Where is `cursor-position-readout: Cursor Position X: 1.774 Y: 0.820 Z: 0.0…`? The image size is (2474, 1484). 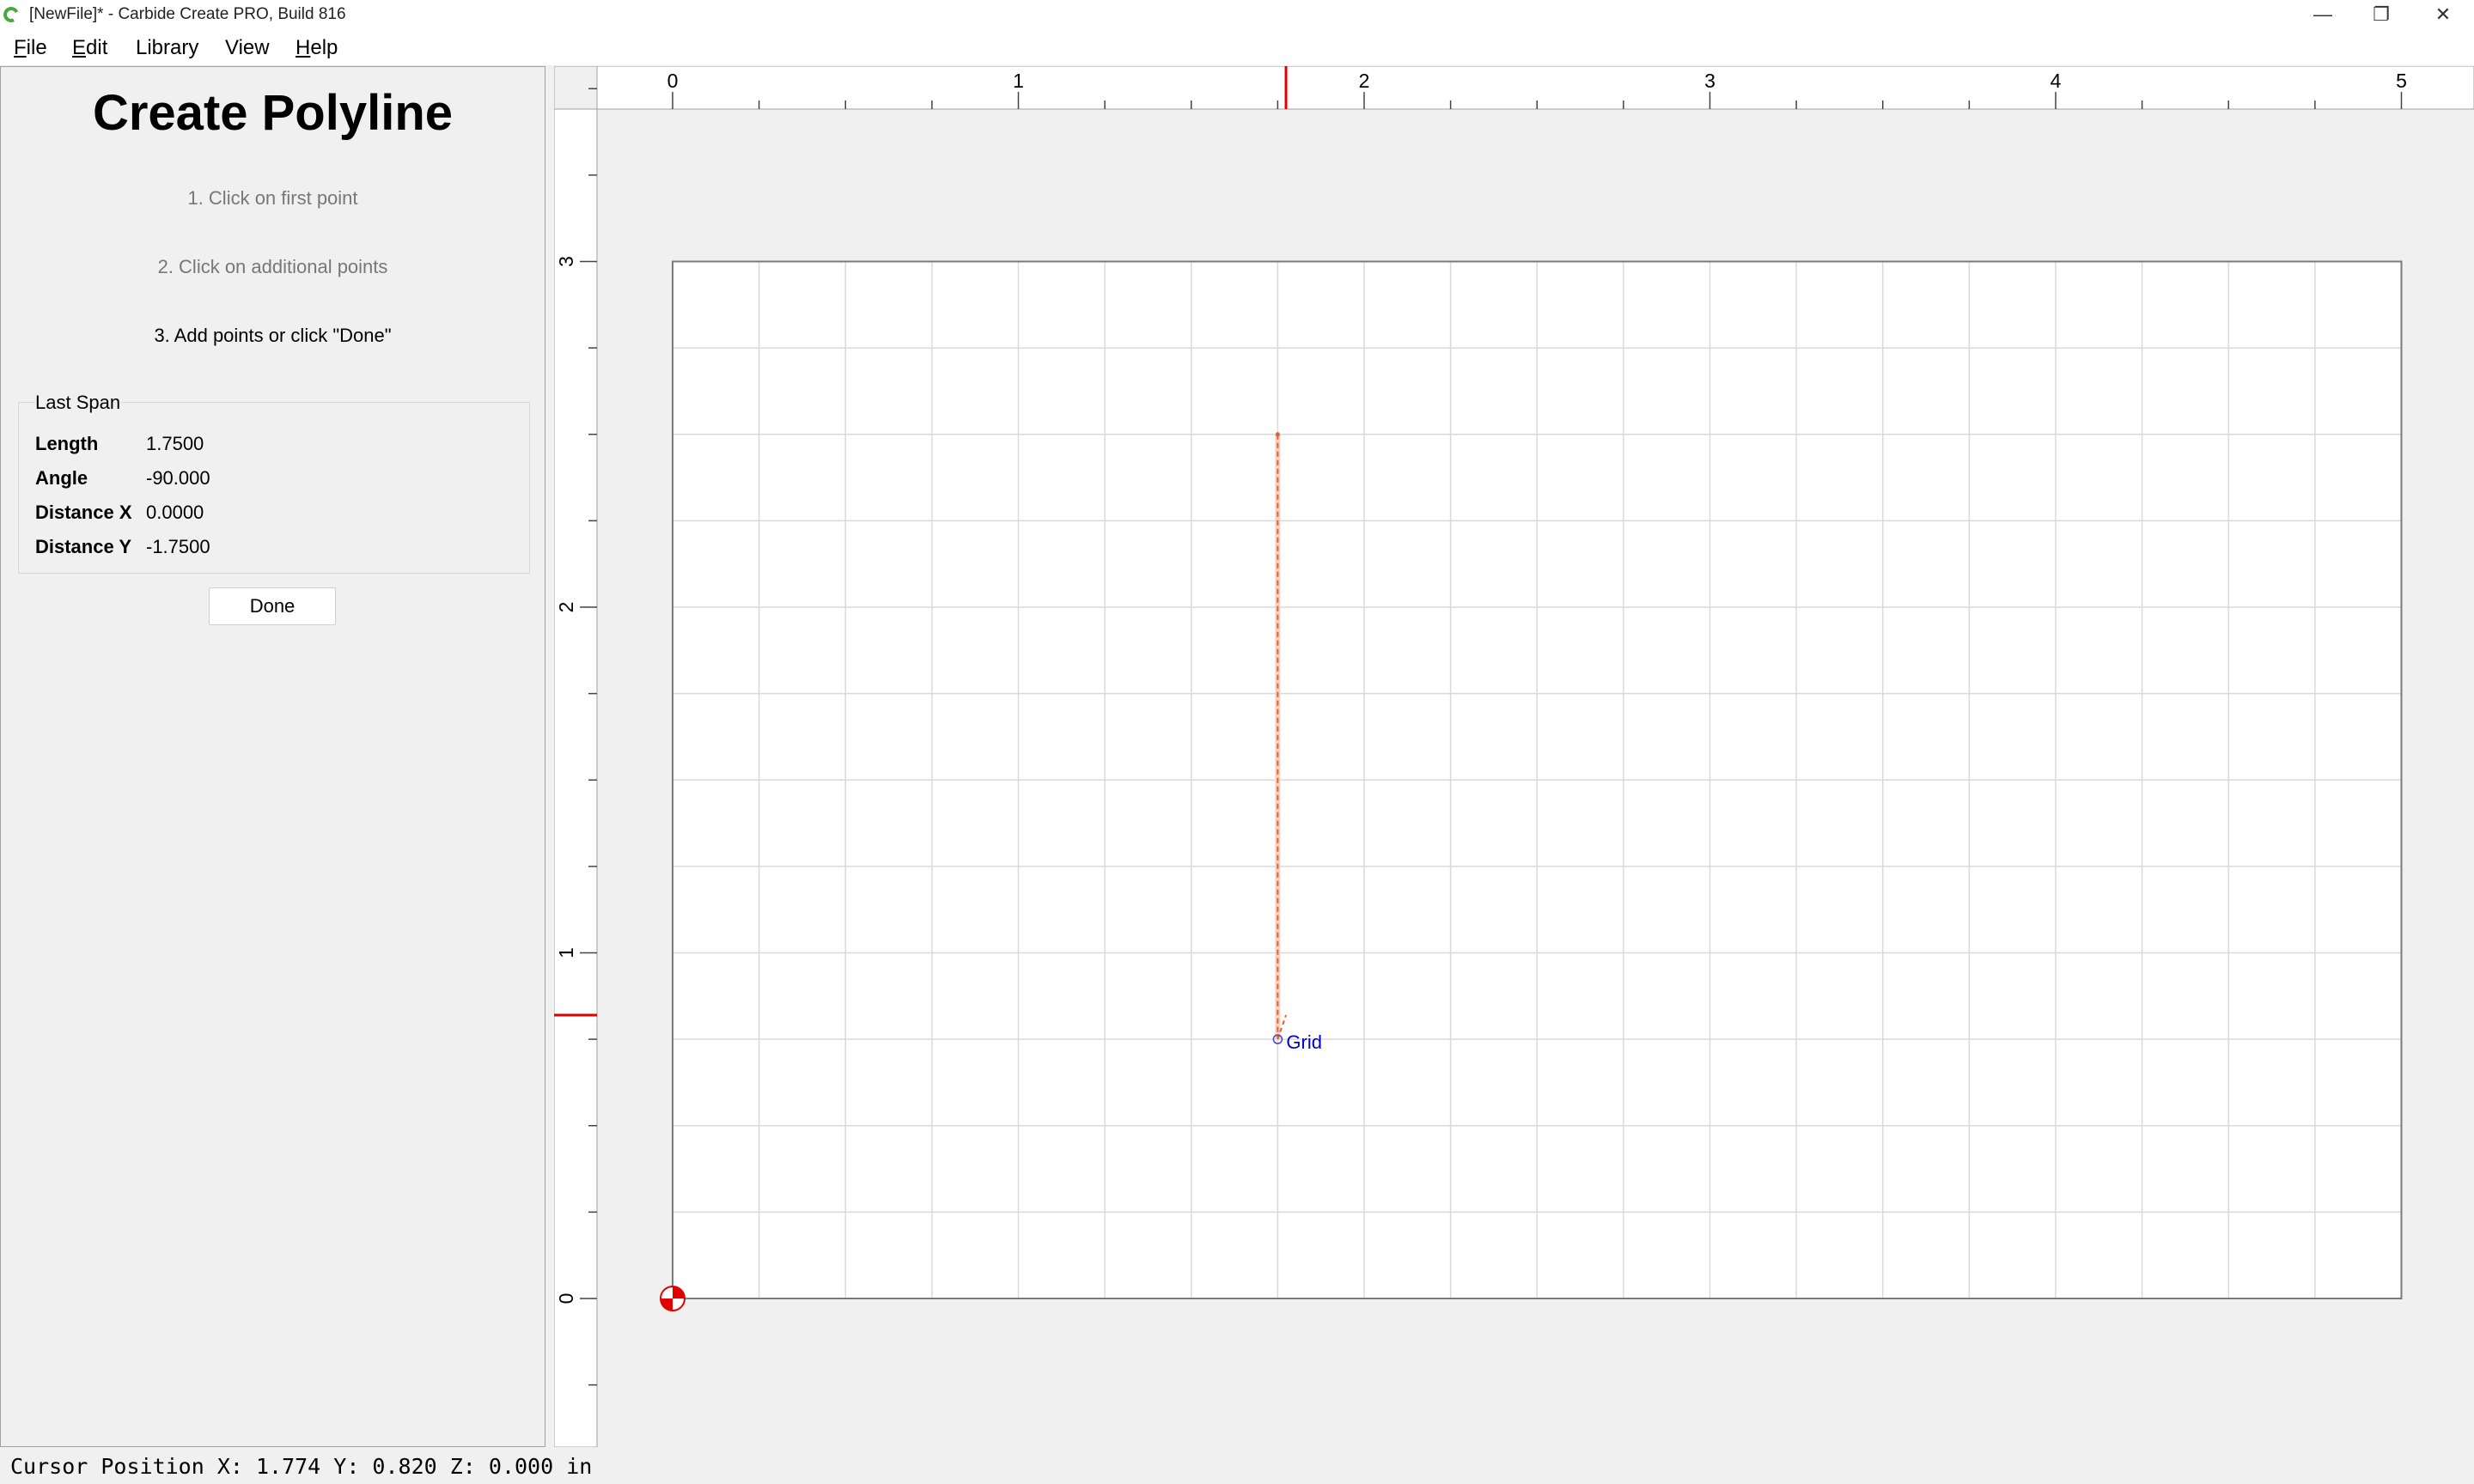
cursor-position-readout: Cursor Position X: 1.774 Y: 0.820 Z: 0.0… is located at coordinates (301, 1466).